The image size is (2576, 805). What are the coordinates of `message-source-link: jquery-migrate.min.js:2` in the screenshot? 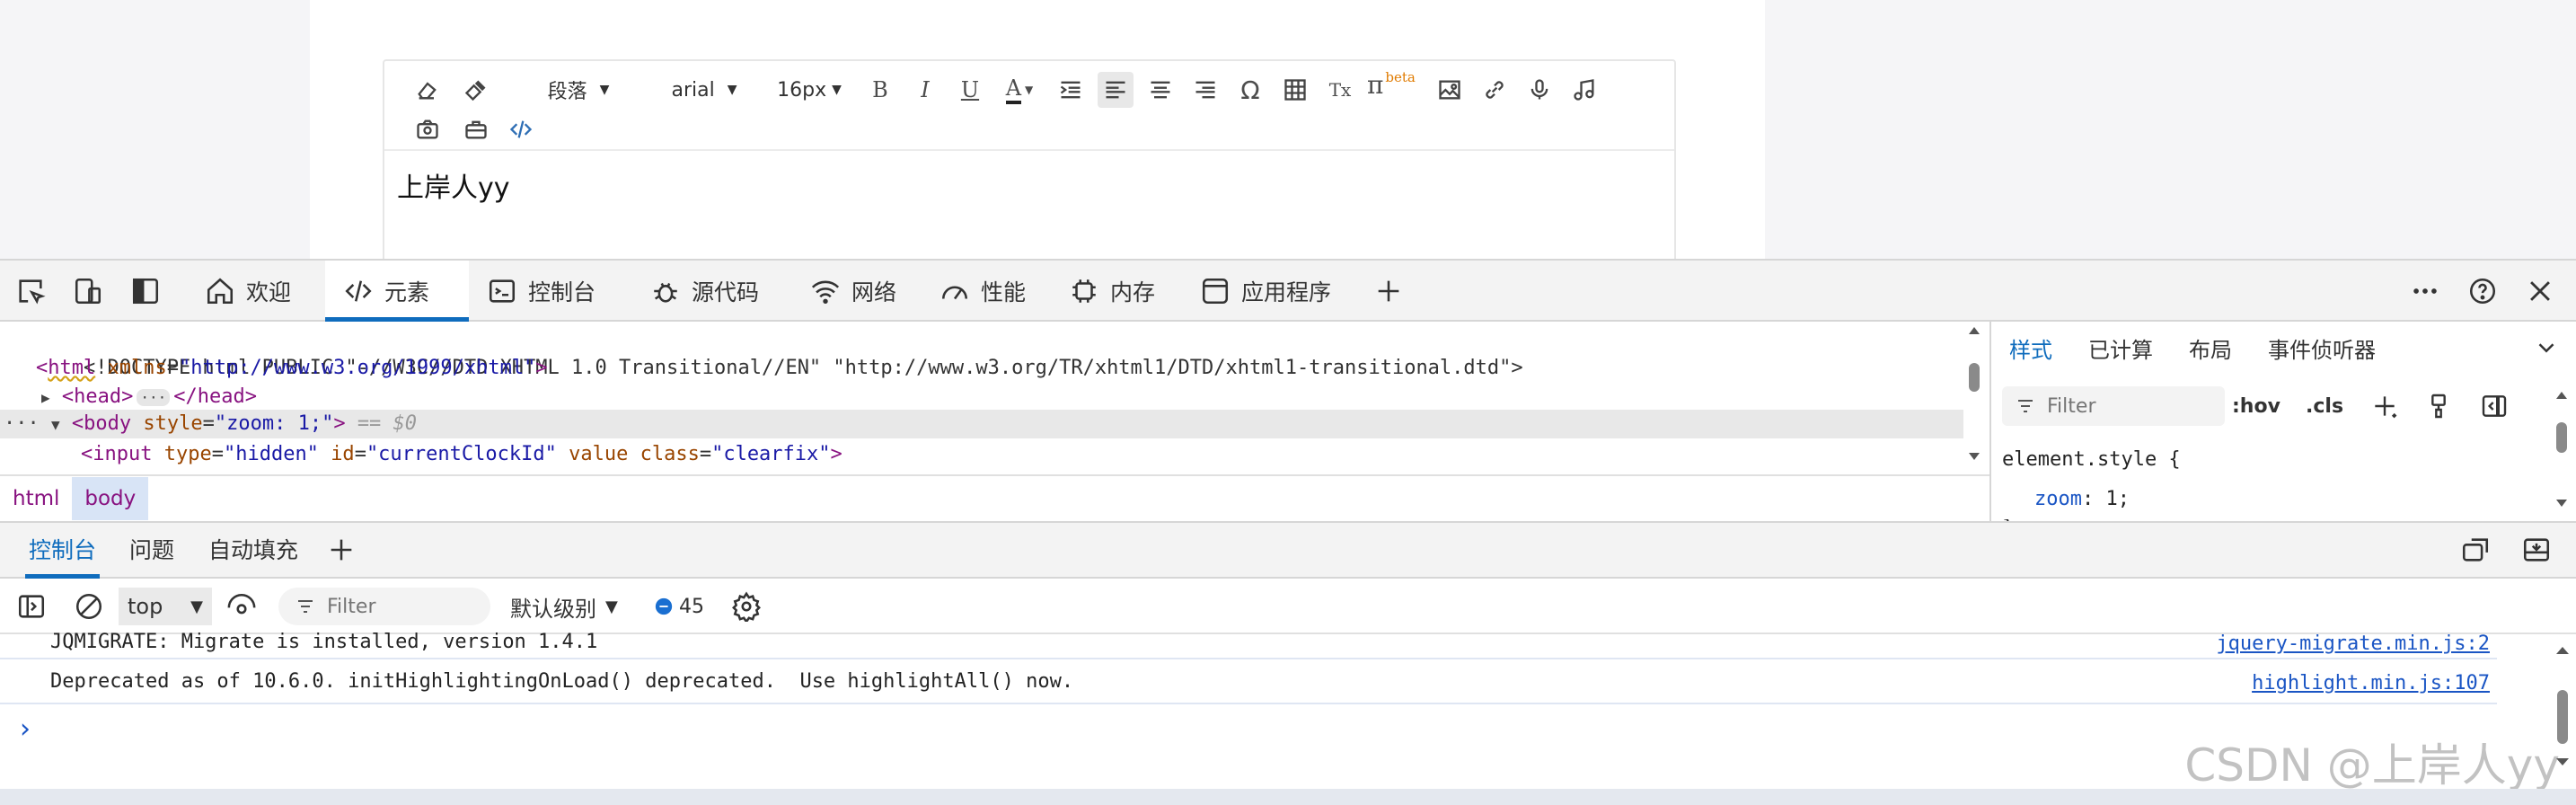 It's located at (2353, 643).